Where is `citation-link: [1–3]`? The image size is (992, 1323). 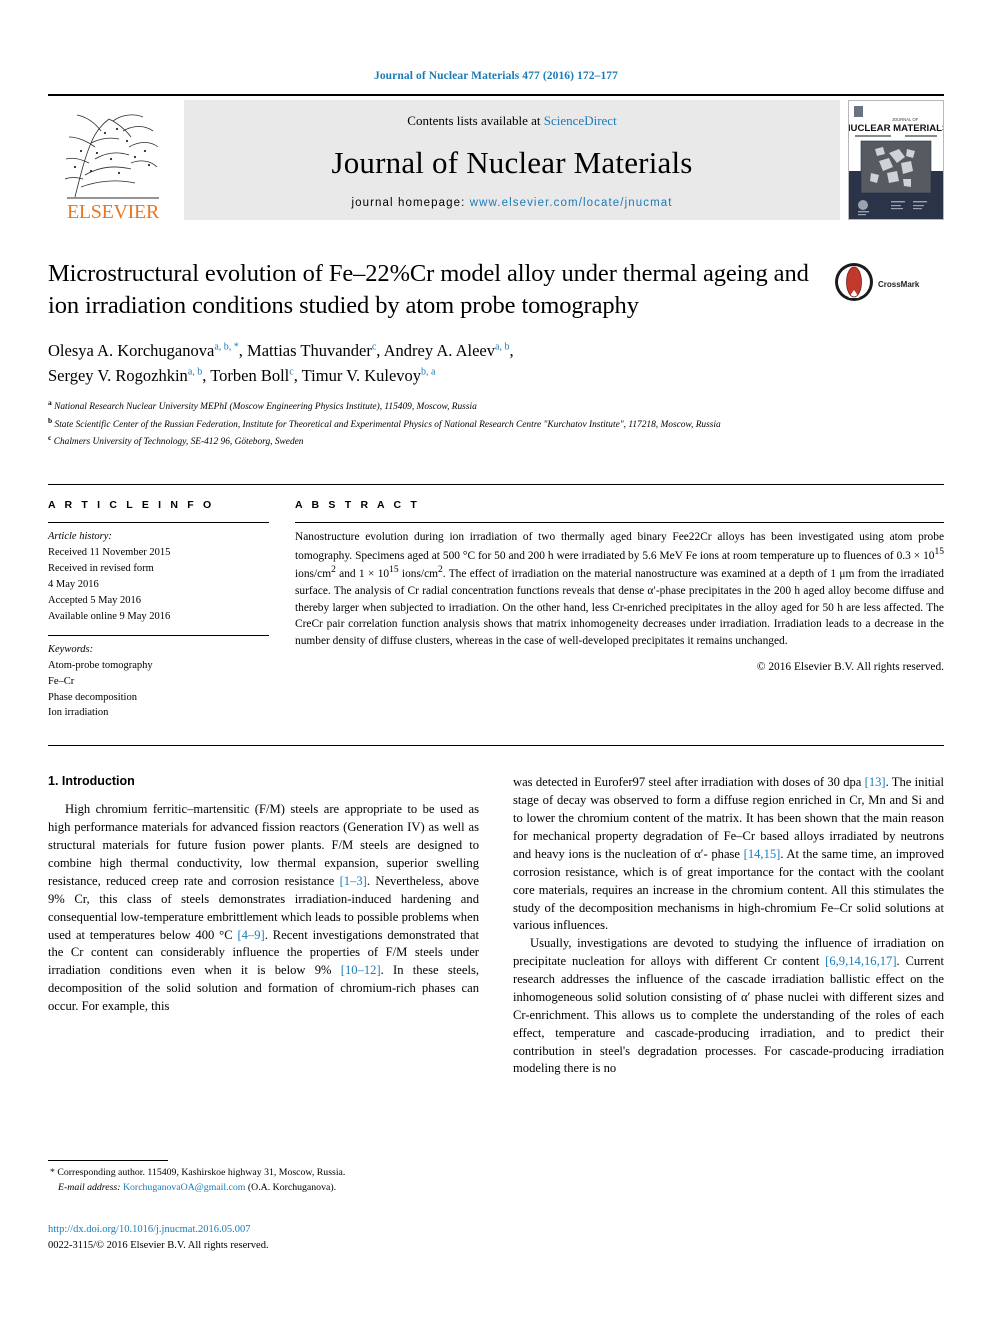 citation-link: [1–3] is located at coordinates (353, 881).